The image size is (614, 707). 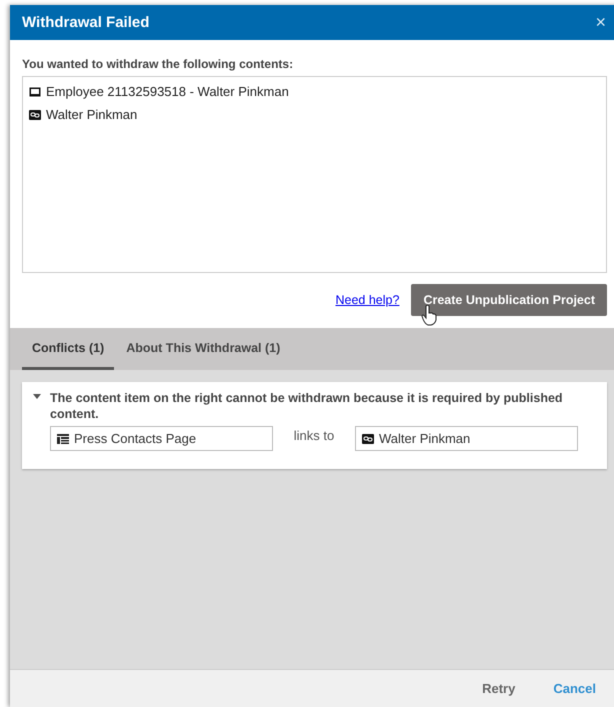 I want to click on content-item: Employee 21132593518 - Walter Pinkman, so click(x=167, y=91).